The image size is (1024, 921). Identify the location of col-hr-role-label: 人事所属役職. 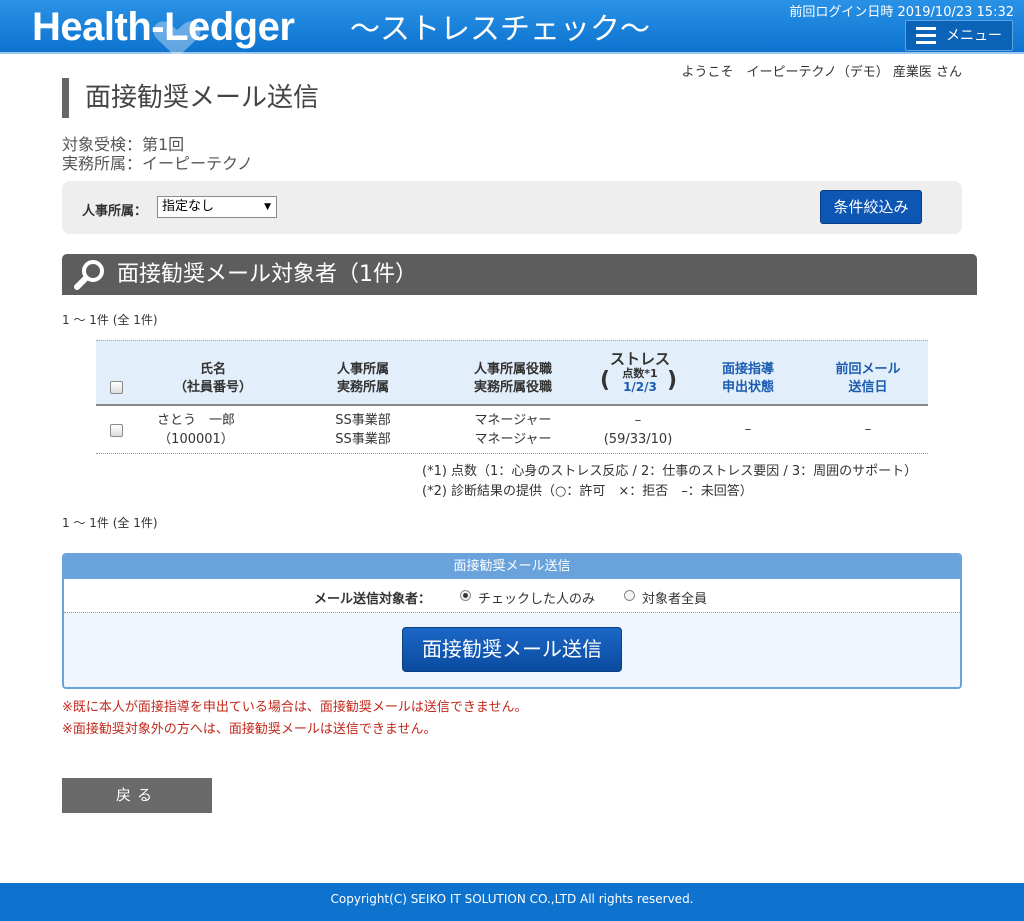
(512, 369).